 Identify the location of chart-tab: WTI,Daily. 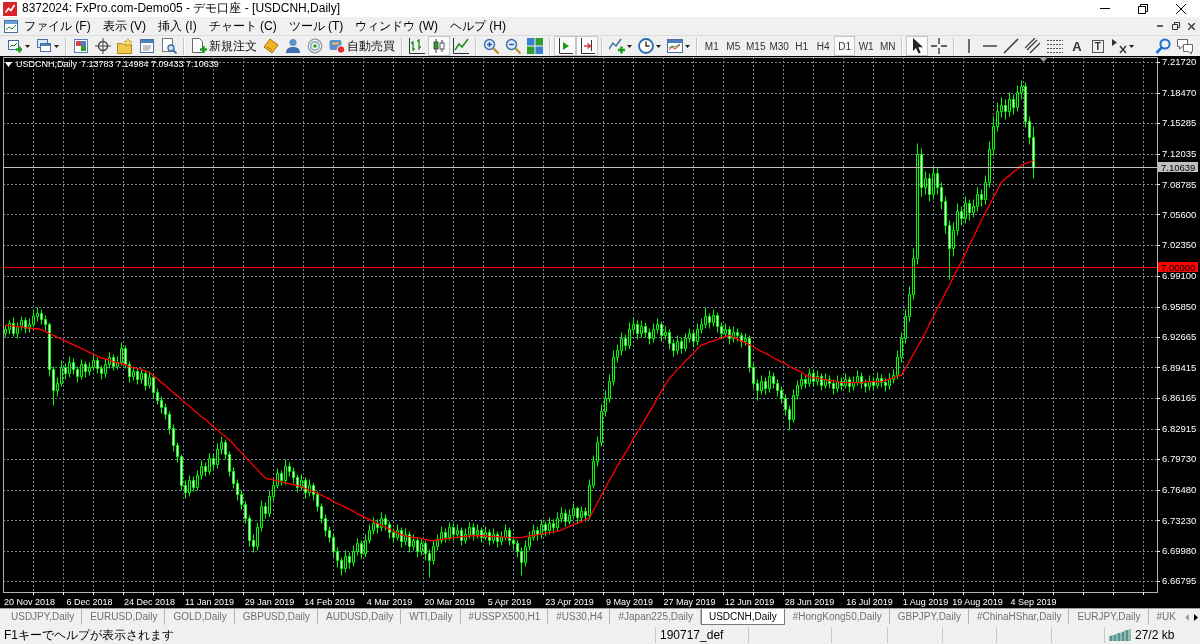
(431, 617).